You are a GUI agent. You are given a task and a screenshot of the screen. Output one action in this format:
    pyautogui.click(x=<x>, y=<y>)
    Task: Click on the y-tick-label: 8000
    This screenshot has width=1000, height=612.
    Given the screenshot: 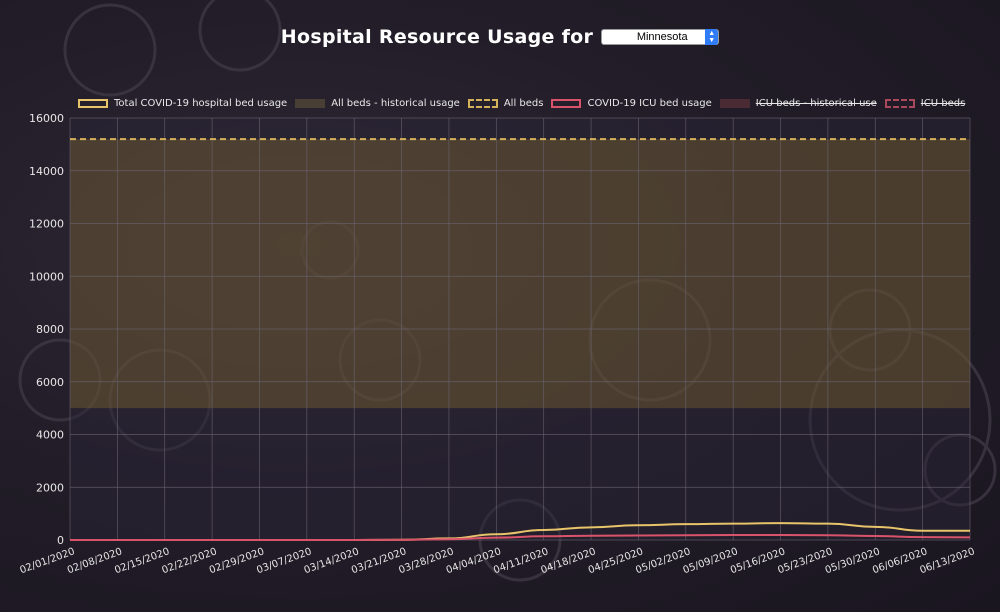 What is the action you would take?
    pyautogui.click(x=50, y=329)
    